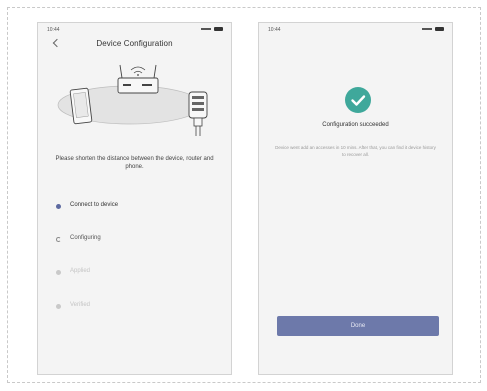 Image resolution: width=487 pixels, height=391 pixels. I want to click on done-button: Done, so click(358, 326).